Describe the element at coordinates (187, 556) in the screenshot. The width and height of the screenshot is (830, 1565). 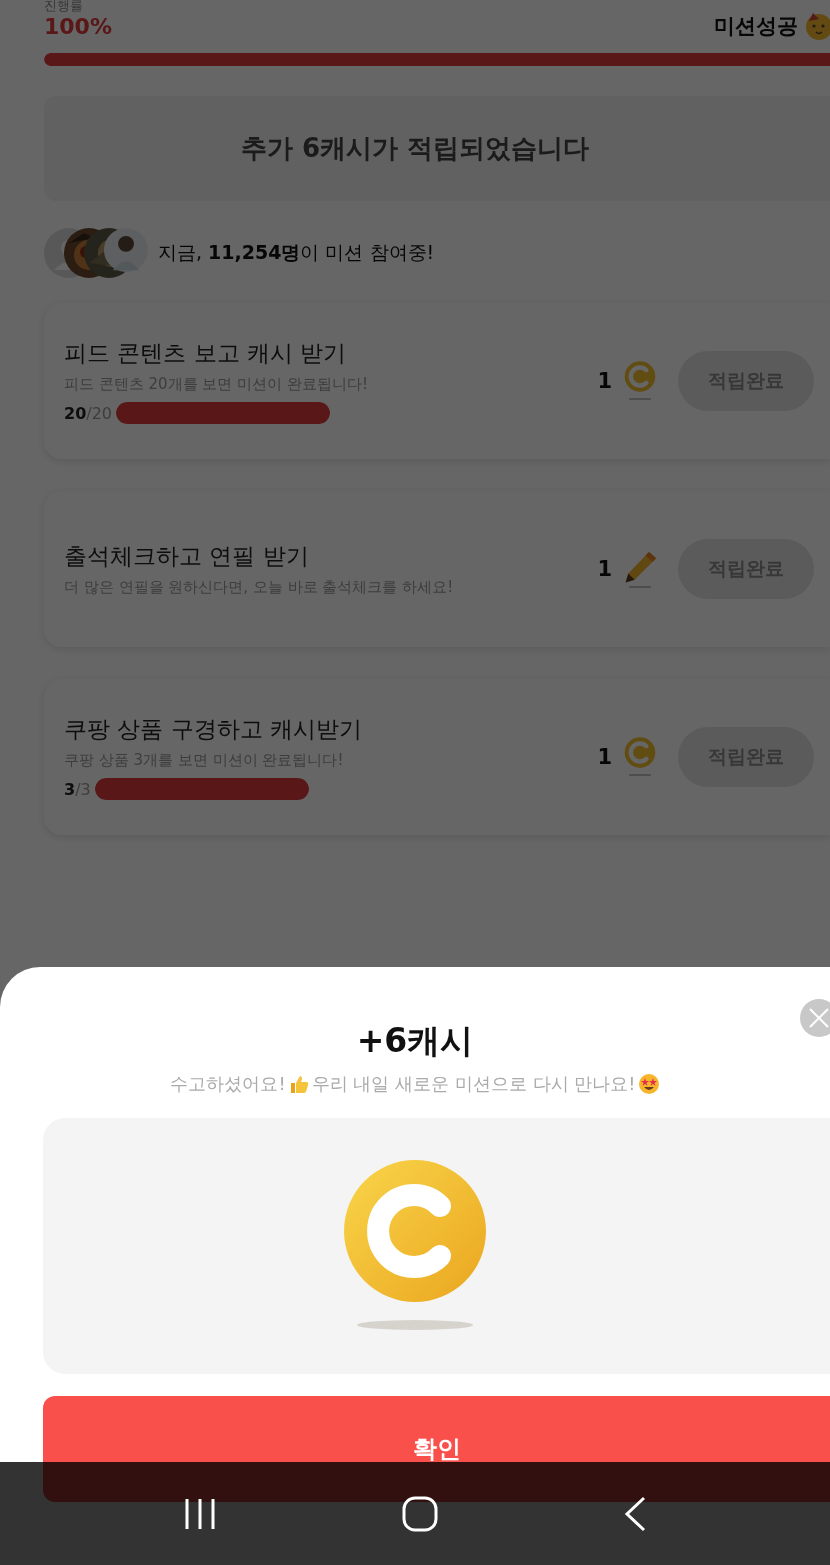
I see `mission-title: 출석체크하고 연필 받기` at that location.